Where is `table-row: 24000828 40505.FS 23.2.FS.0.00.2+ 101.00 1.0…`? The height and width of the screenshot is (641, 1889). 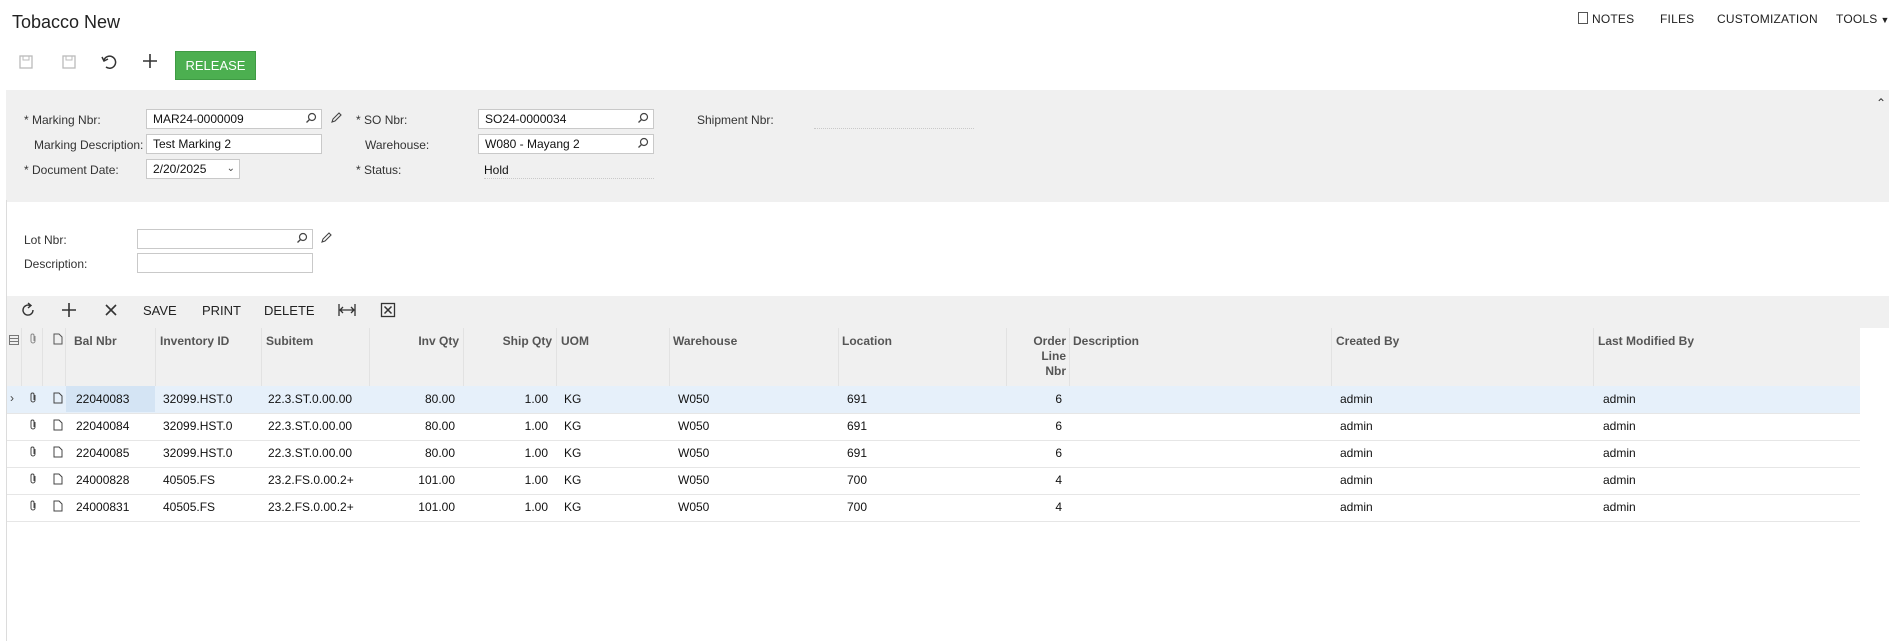
table-row: 24000828 40505.FS 23.2.FS.0.00.2+ 101.00 1.0… is located at coordinates (933, 481).